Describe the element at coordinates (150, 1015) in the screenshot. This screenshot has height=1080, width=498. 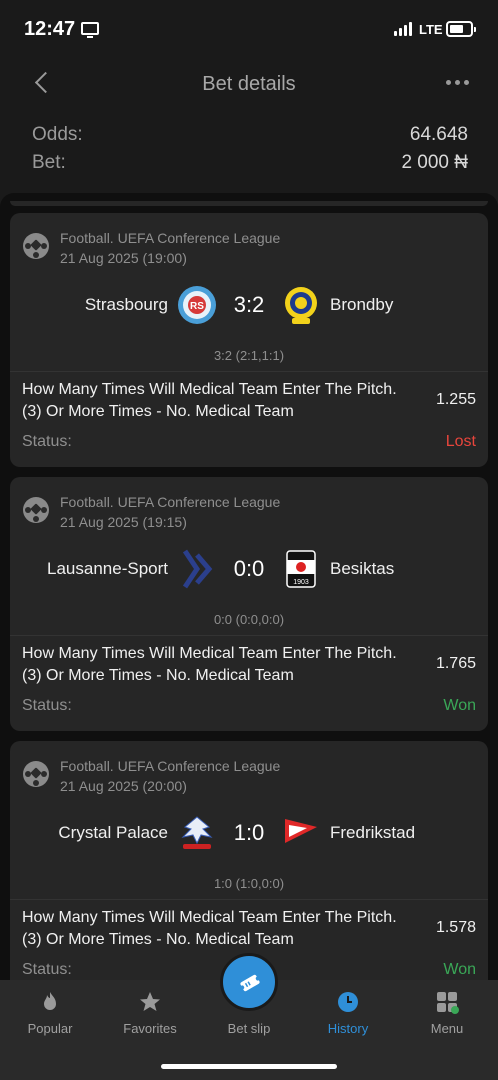
I see `tab-favorites: Favorites` at that location.